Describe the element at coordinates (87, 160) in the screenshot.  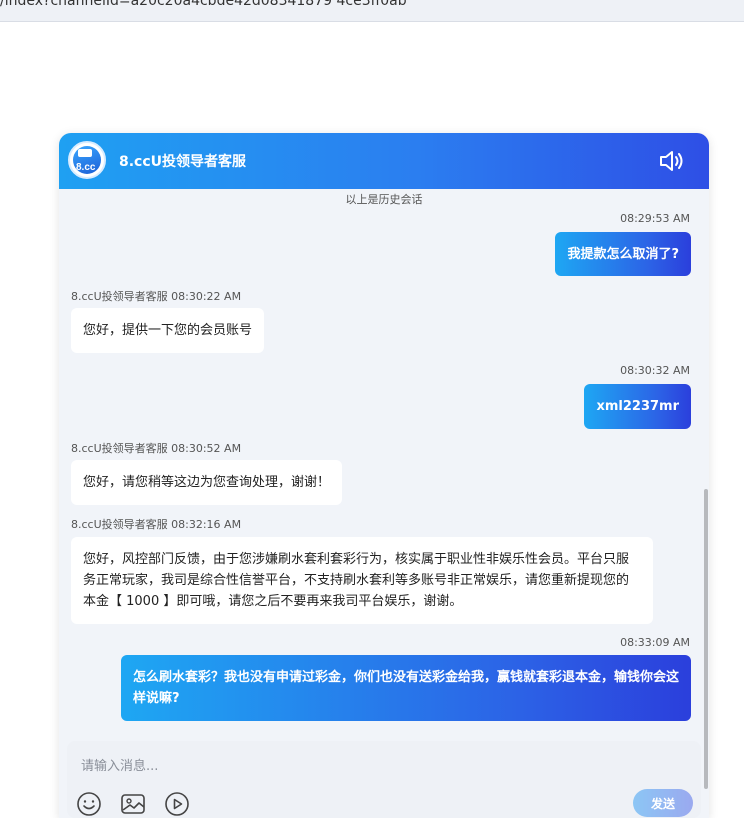
I see `avatar: 8.cc` at that location.